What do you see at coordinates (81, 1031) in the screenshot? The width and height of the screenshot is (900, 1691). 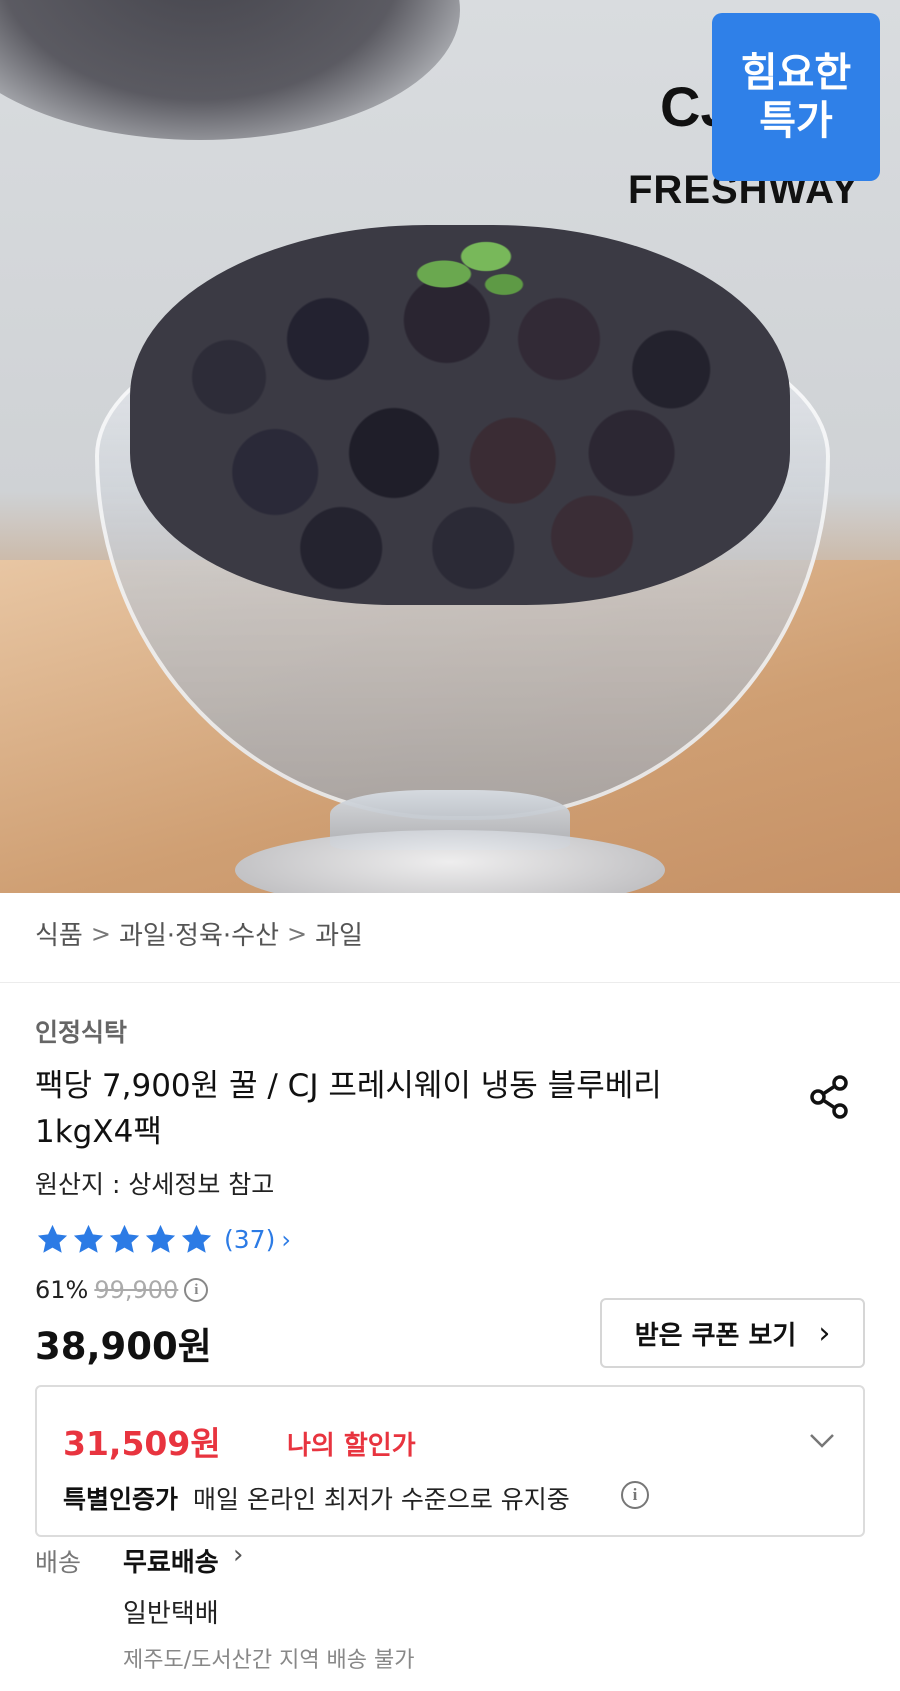 I see `seller-name: 인정식탁` at bounding box center [81, 1031].